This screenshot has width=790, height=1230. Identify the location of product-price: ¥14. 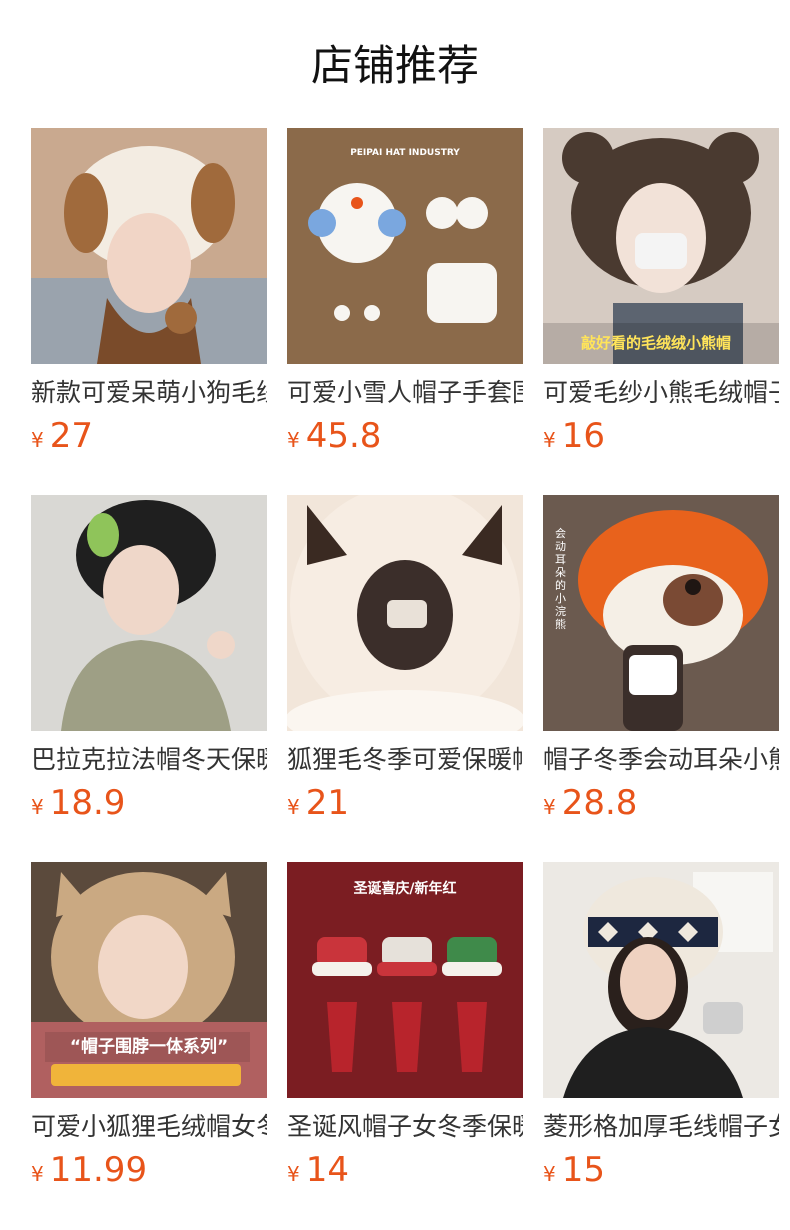
(405, 1173).